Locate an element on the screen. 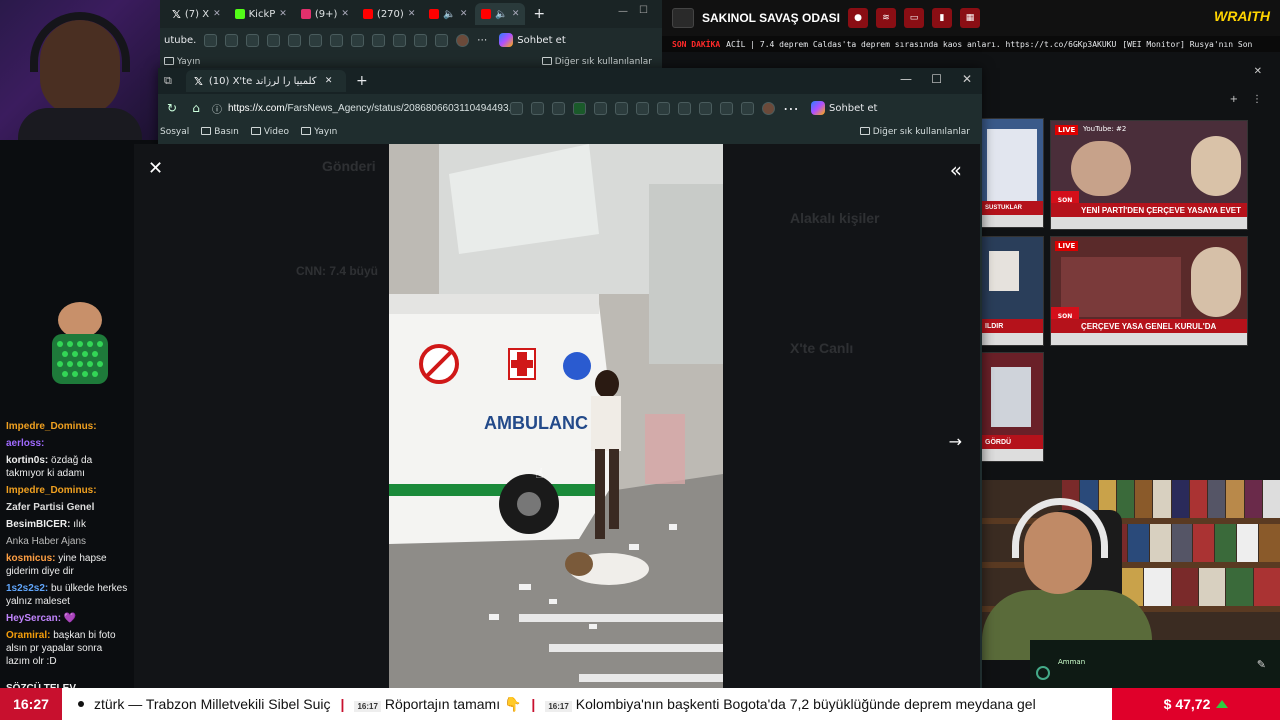 This screenshot has height=720, width=1280. bookmark-folder: Basın is located at coordinates (220, 132).